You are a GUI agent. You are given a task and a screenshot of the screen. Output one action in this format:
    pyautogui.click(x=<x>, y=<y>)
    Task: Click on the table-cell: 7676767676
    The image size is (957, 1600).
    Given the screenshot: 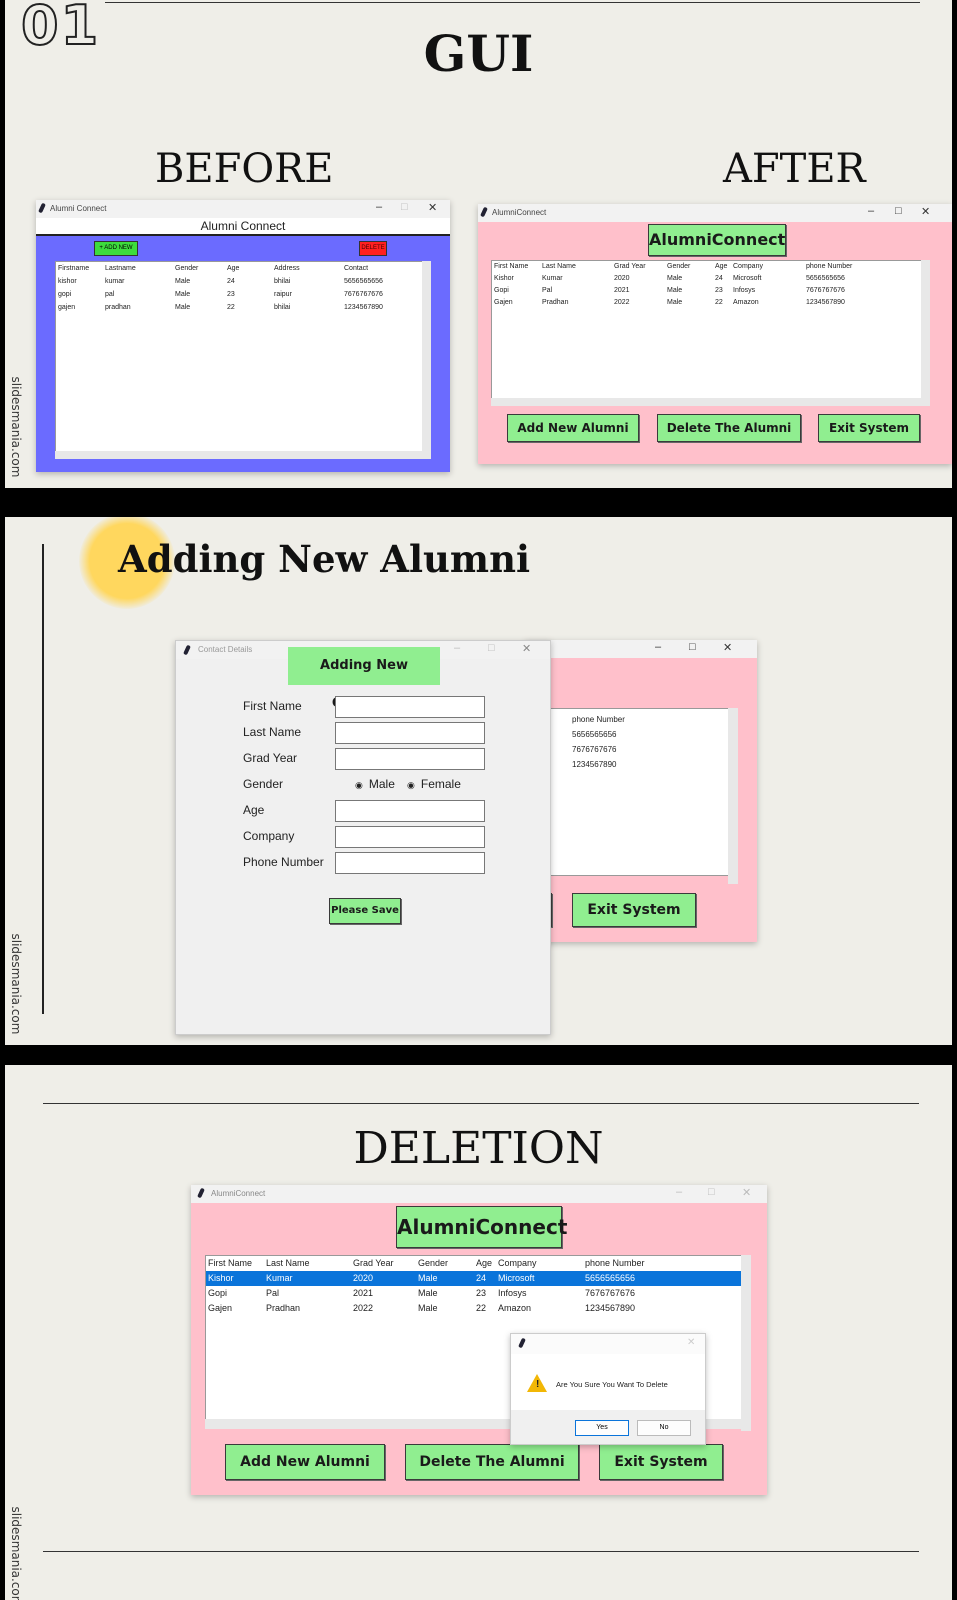 What is the action you would take?
    pyautogui.click(x=363, y=294)
    